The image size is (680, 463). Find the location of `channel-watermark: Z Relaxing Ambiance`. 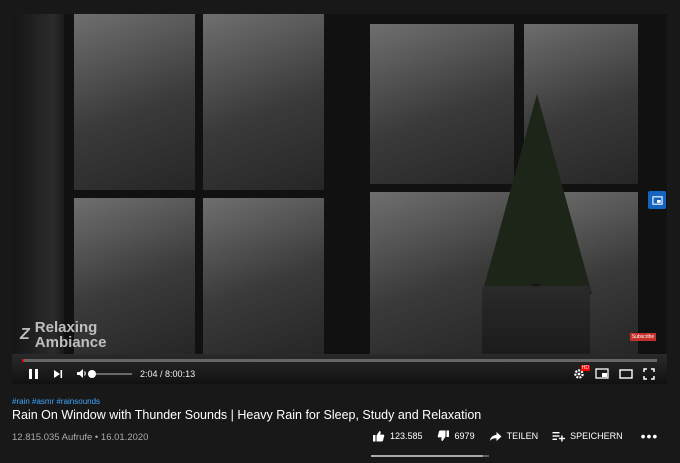

channel-watermark: Z Relaxing Ambiance is located at coordinates (63, 335).